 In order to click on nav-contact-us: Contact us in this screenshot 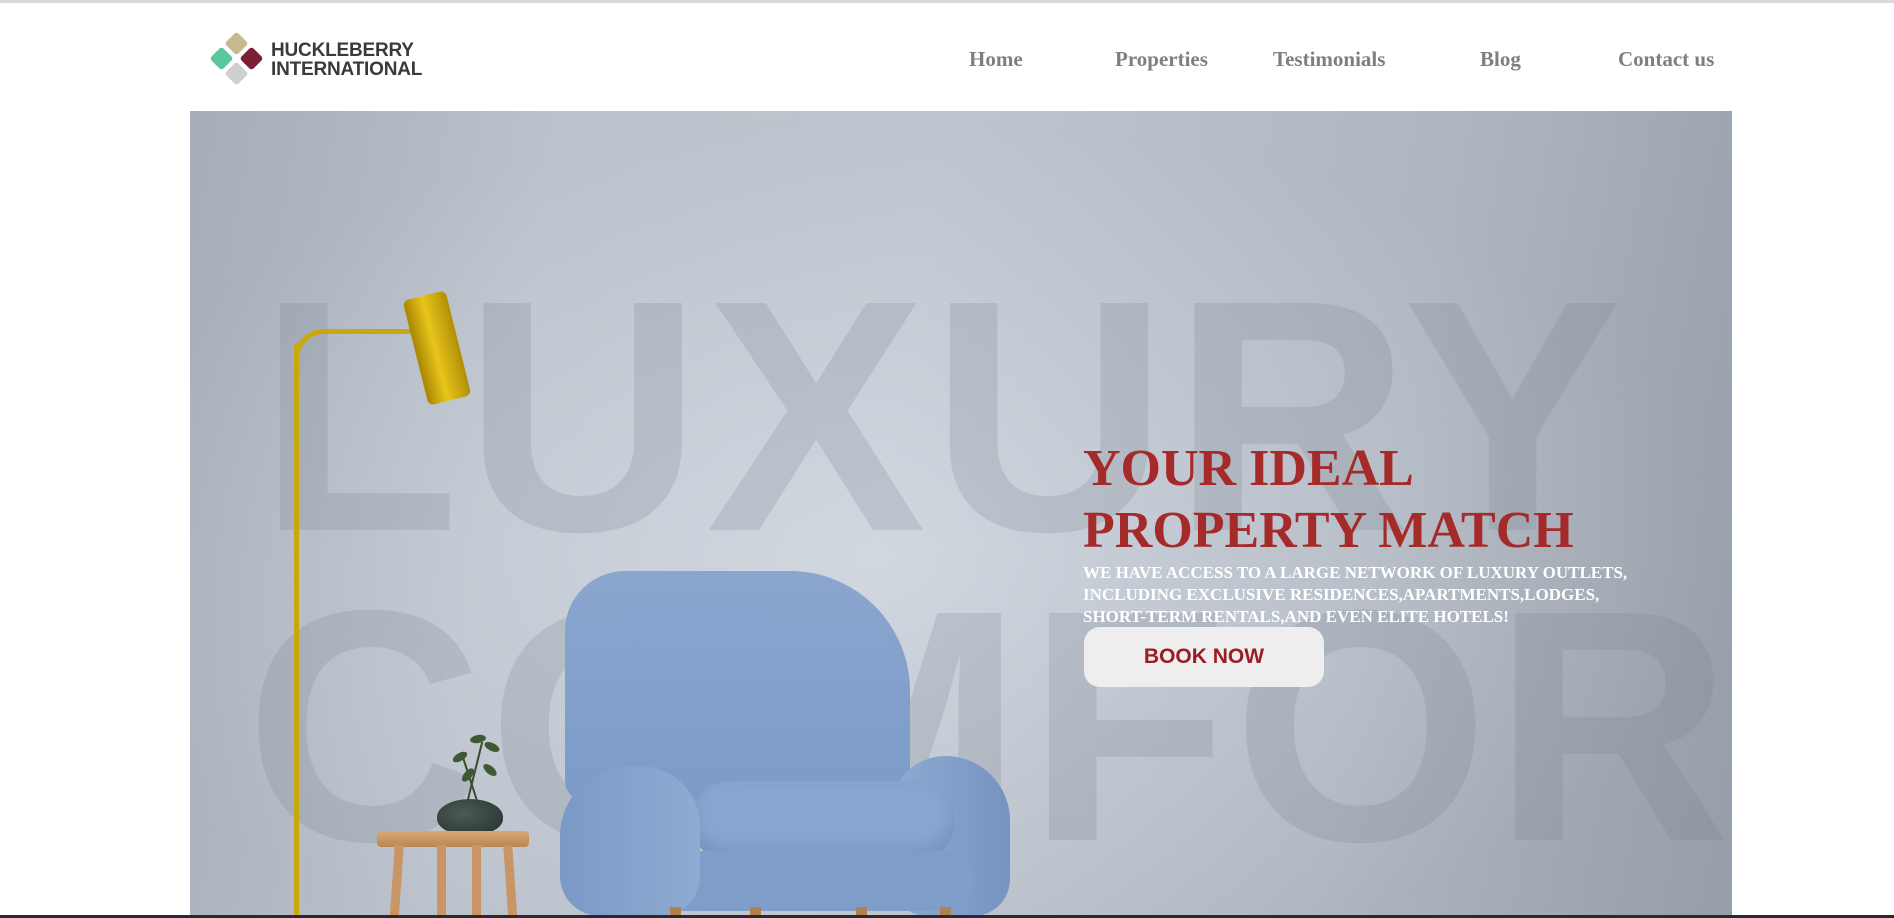, I will do `click(1666, 59)`.